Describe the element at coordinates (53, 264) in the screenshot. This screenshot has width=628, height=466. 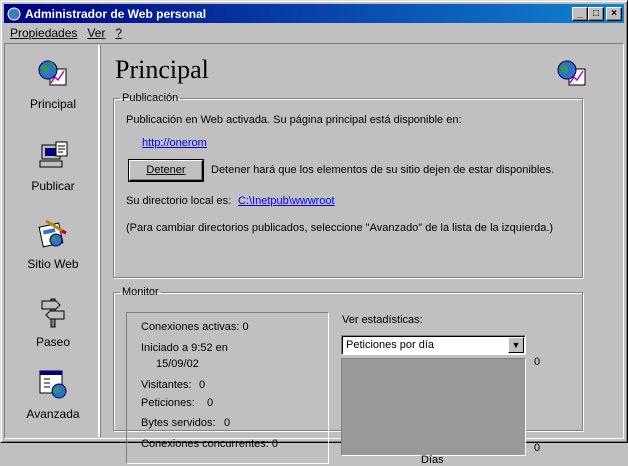
I see `sidebar-item-label: Sitio Web` at that location.